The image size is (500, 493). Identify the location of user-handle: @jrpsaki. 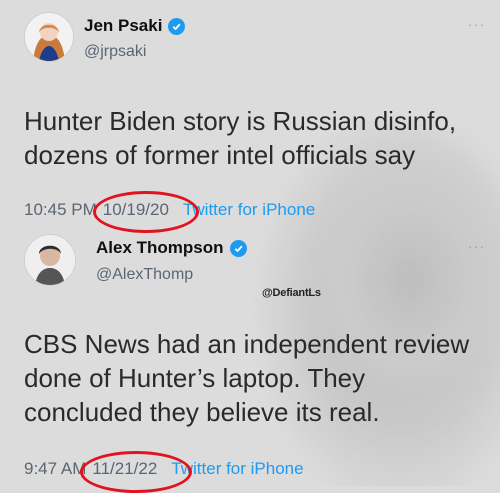
(115, 52).